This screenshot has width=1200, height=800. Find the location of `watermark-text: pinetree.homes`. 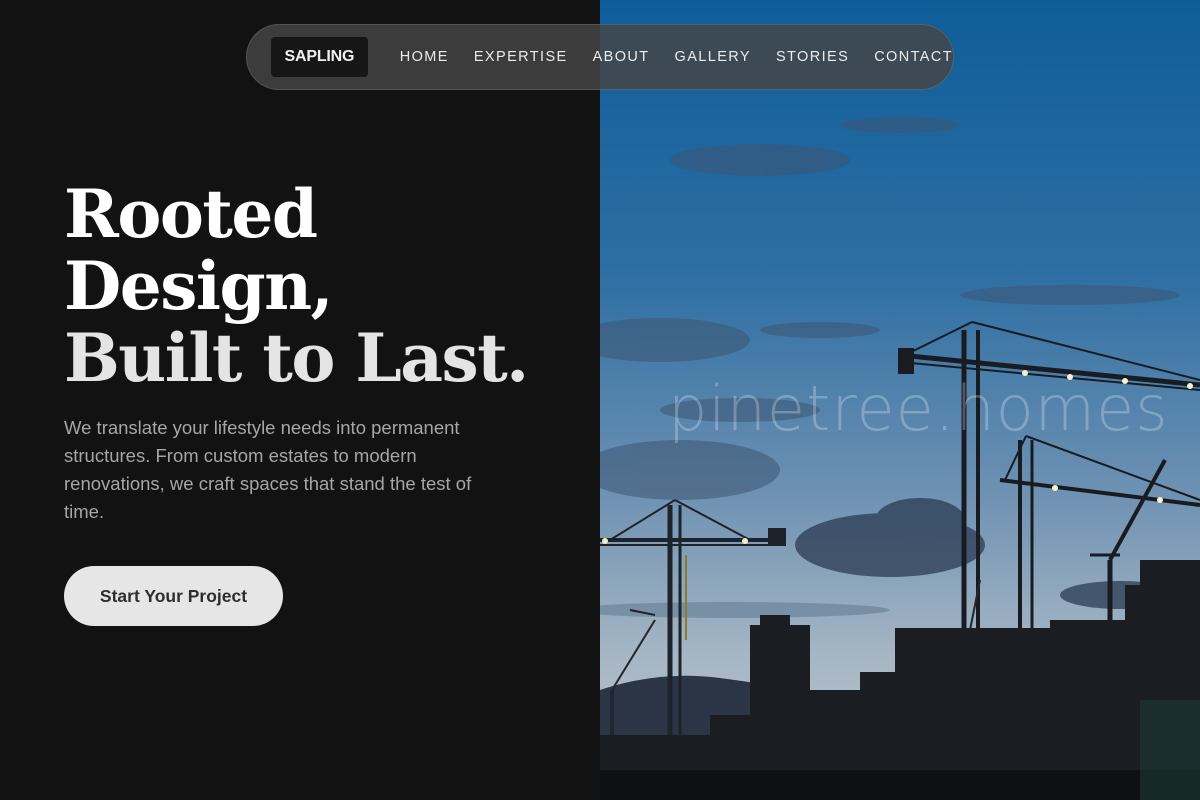

watermark-text: pinetree.homes is located at coordinates (918, 408).